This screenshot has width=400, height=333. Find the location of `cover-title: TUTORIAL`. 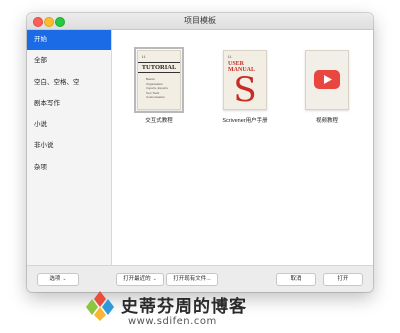

cover-title: TUTORIAL is located at coordinates (159, 67).